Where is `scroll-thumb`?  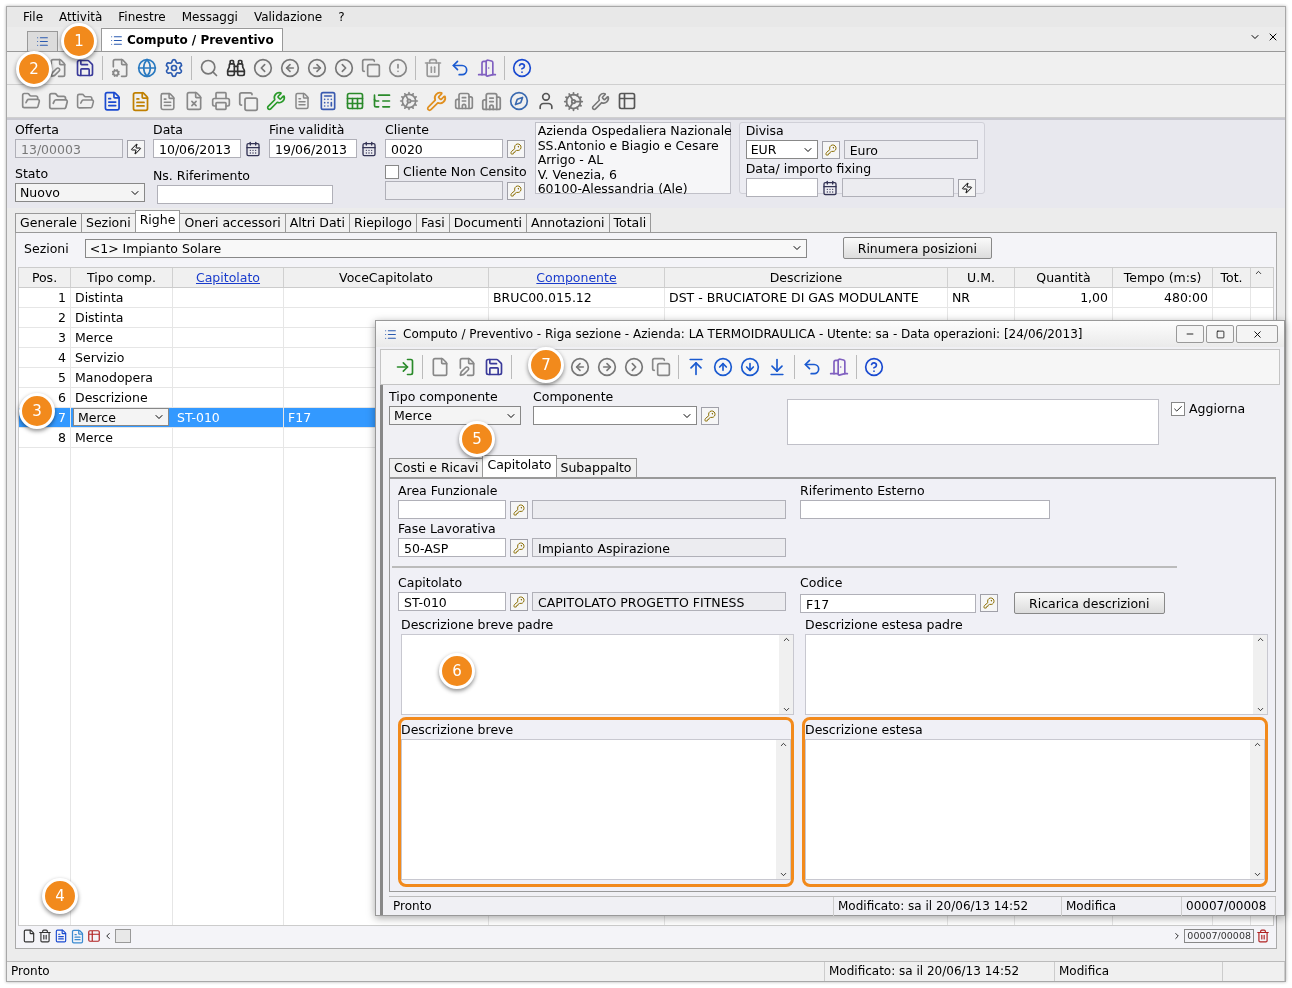 scroll-thumb is located at coordinates (123, 936).